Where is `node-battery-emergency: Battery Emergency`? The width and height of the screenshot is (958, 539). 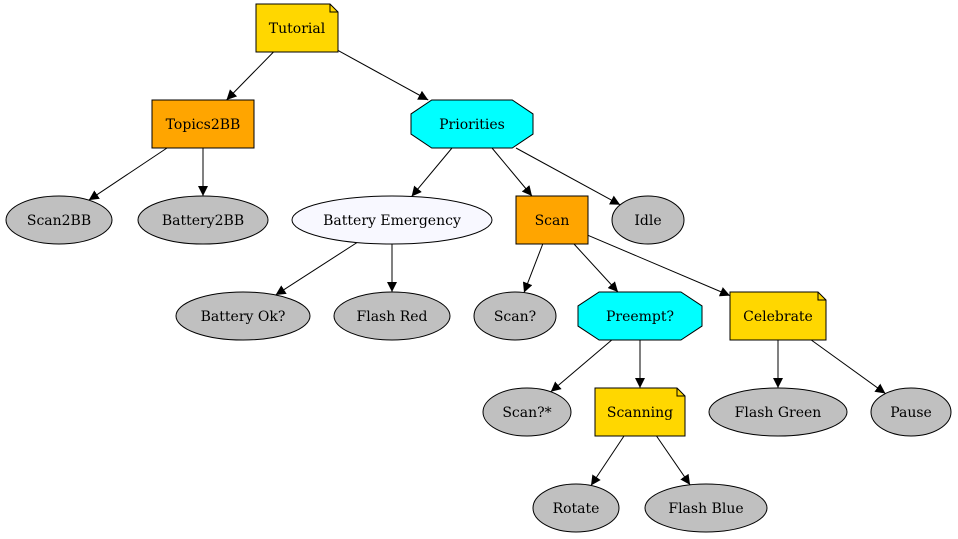 node-battery-emergency: Battery Emergency is located at coordinates (392, 220).